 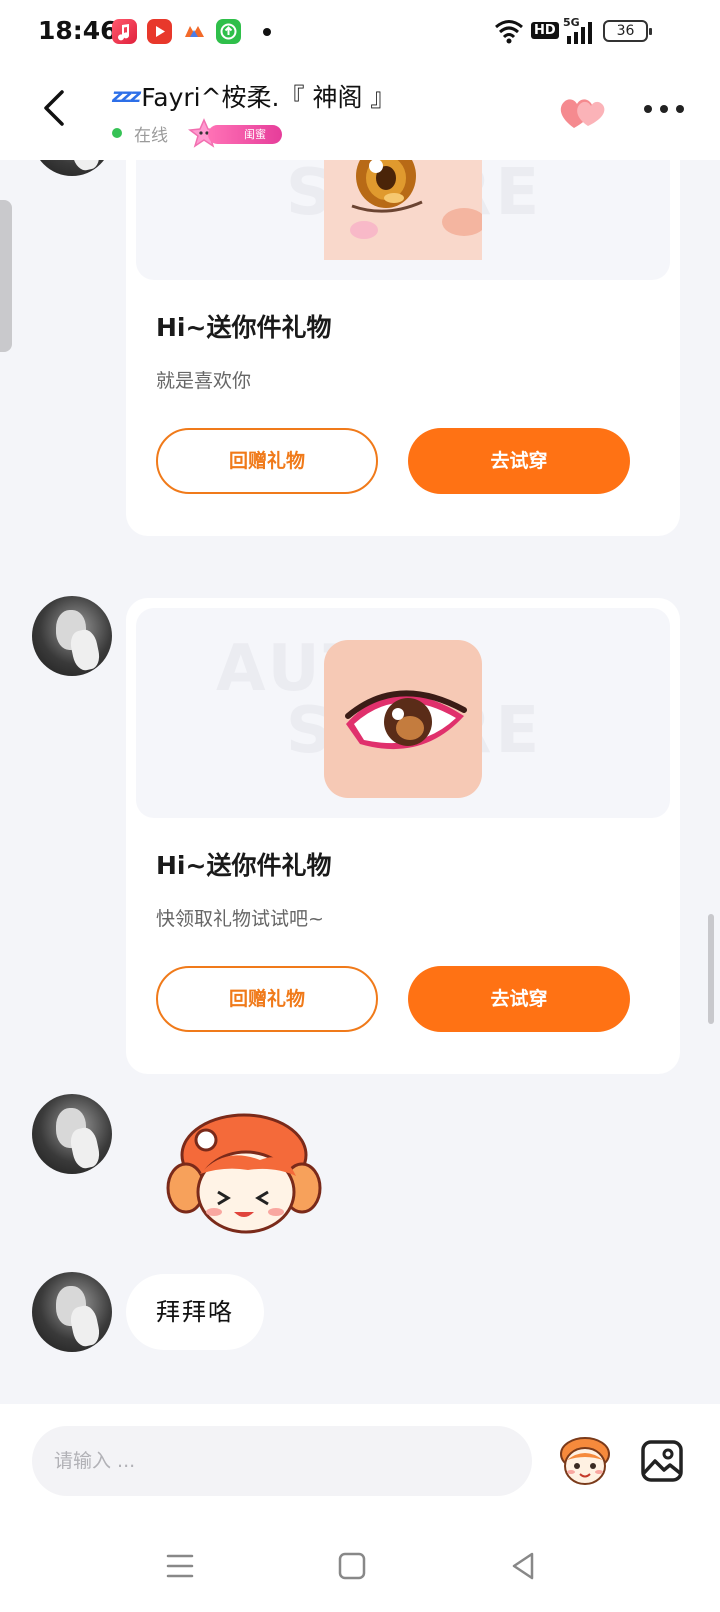 I want to click on gold-eye-gift-image, so click(x=403, y=210).